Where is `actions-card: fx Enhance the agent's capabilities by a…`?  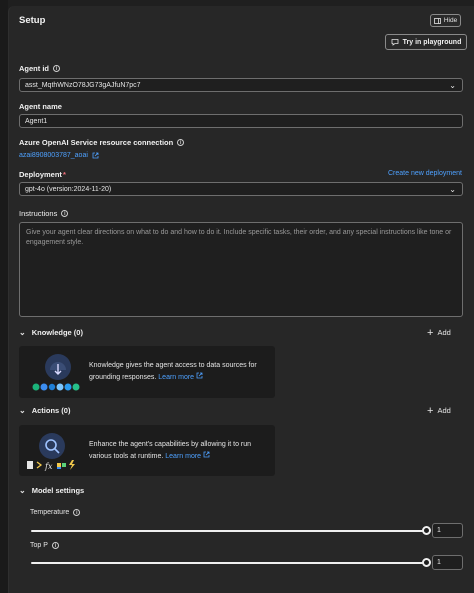 actions-card: fx Enhance the agent's capabilities by a… is located at coordinates (147, 450).